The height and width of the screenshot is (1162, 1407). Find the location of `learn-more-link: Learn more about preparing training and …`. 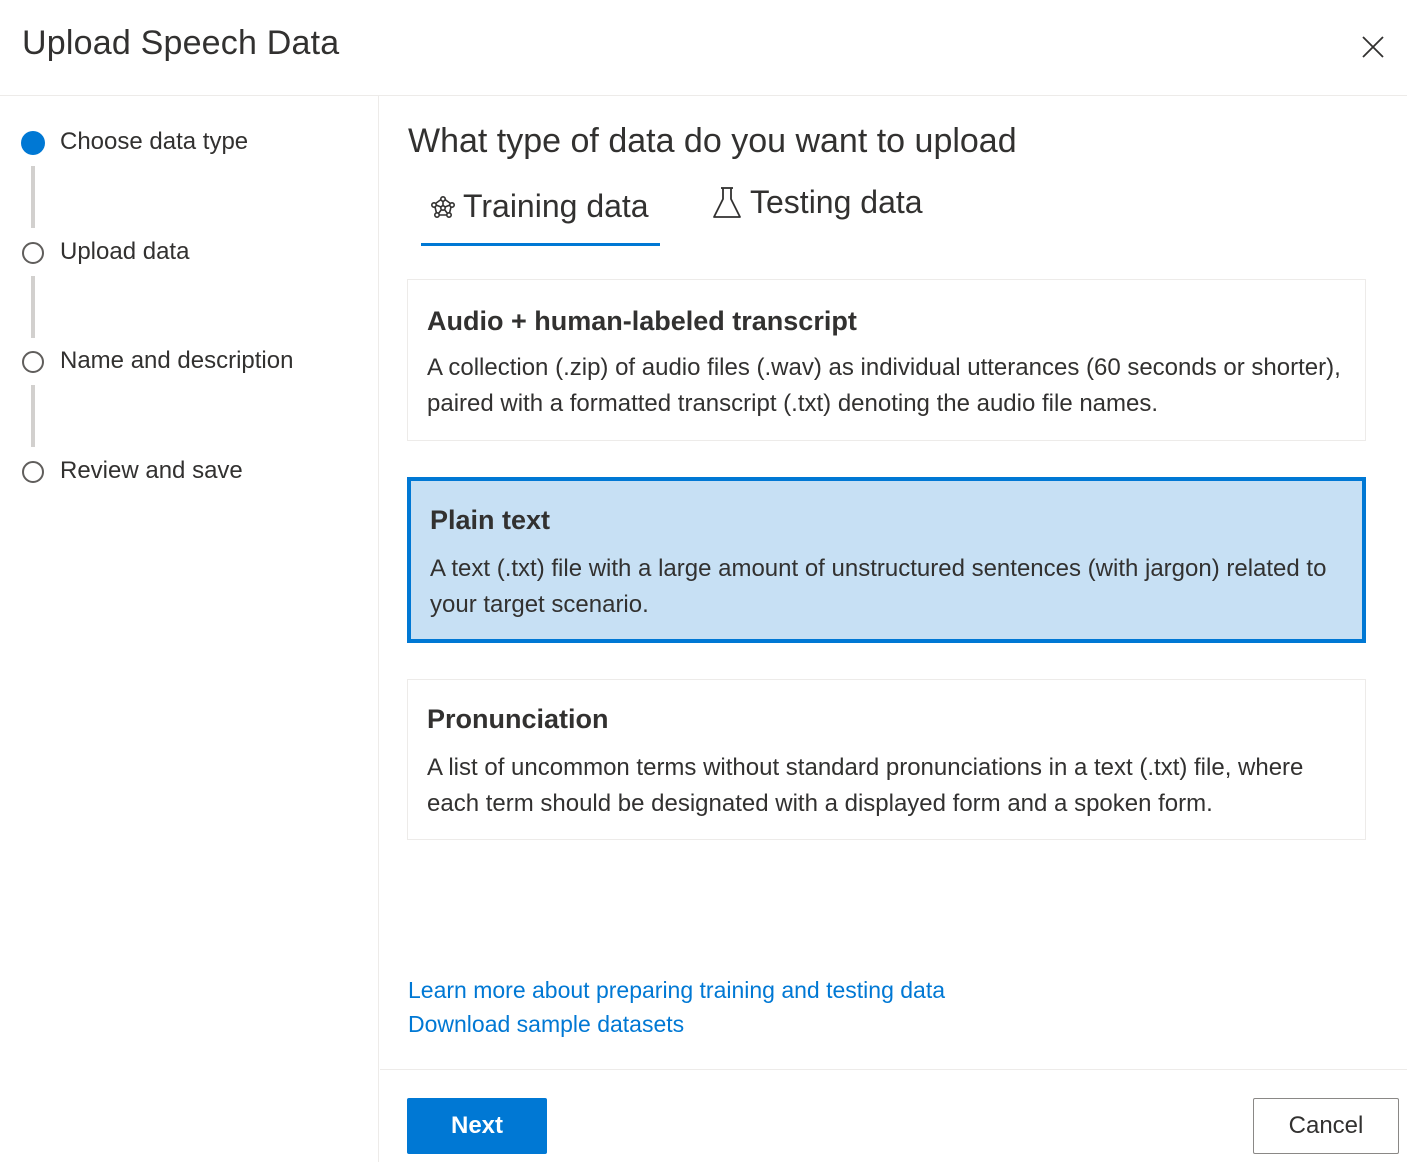

learn-more-link: Learn more about preparing training and … is located at coordinates (676, 990).